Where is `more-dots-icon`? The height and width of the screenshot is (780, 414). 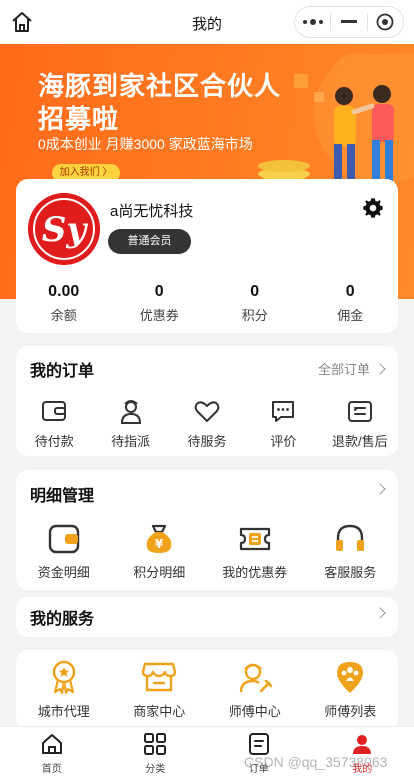 more-dots-icon is located at coordinates (312, 22).